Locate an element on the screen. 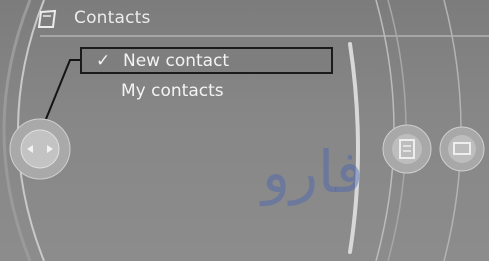 The image size is (489, 261). page-title: Contacts is located at coordinates (112, 18).